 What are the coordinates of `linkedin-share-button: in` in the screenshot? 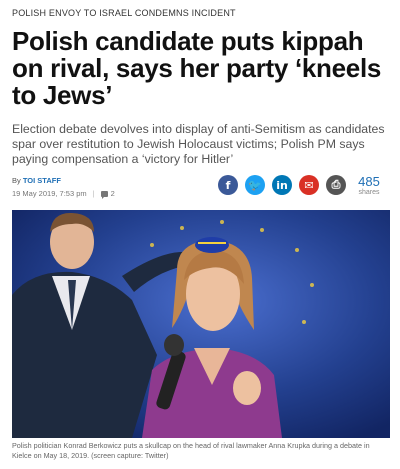 It's located at (282, 185).